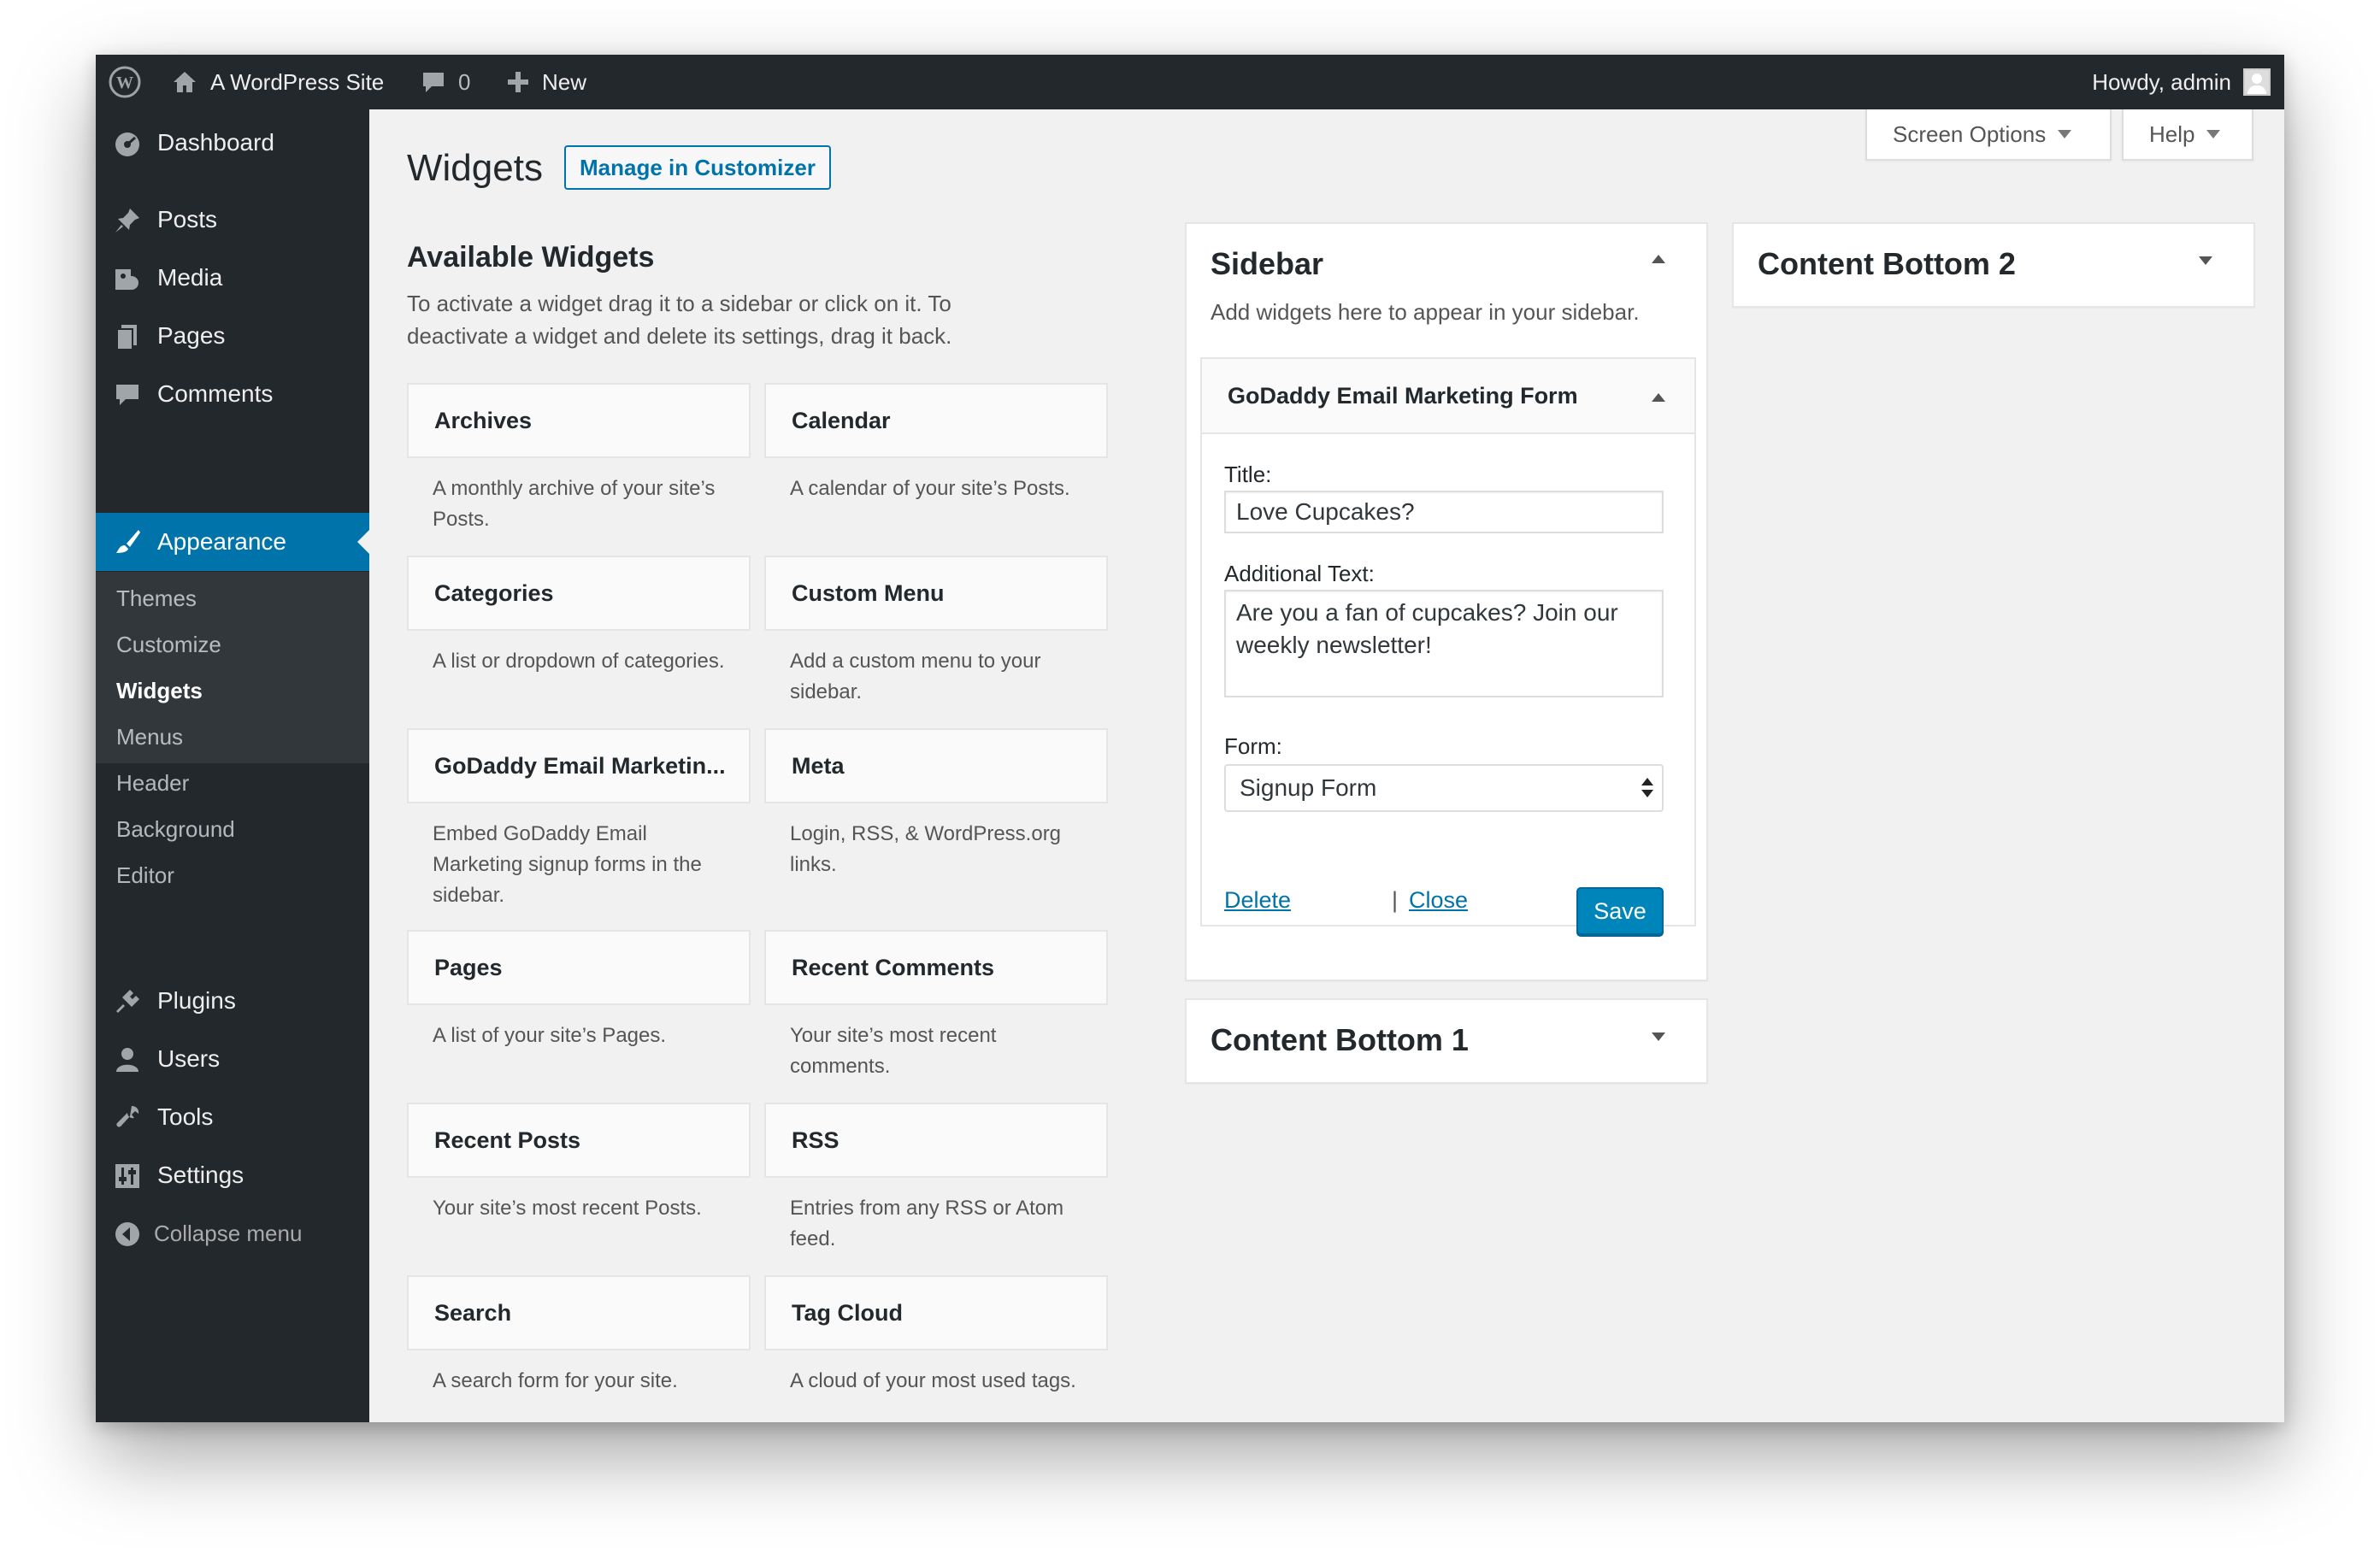 The width and height of the screenshot is (2380, 1559). I want to click on title-input, so click(1444, 512).